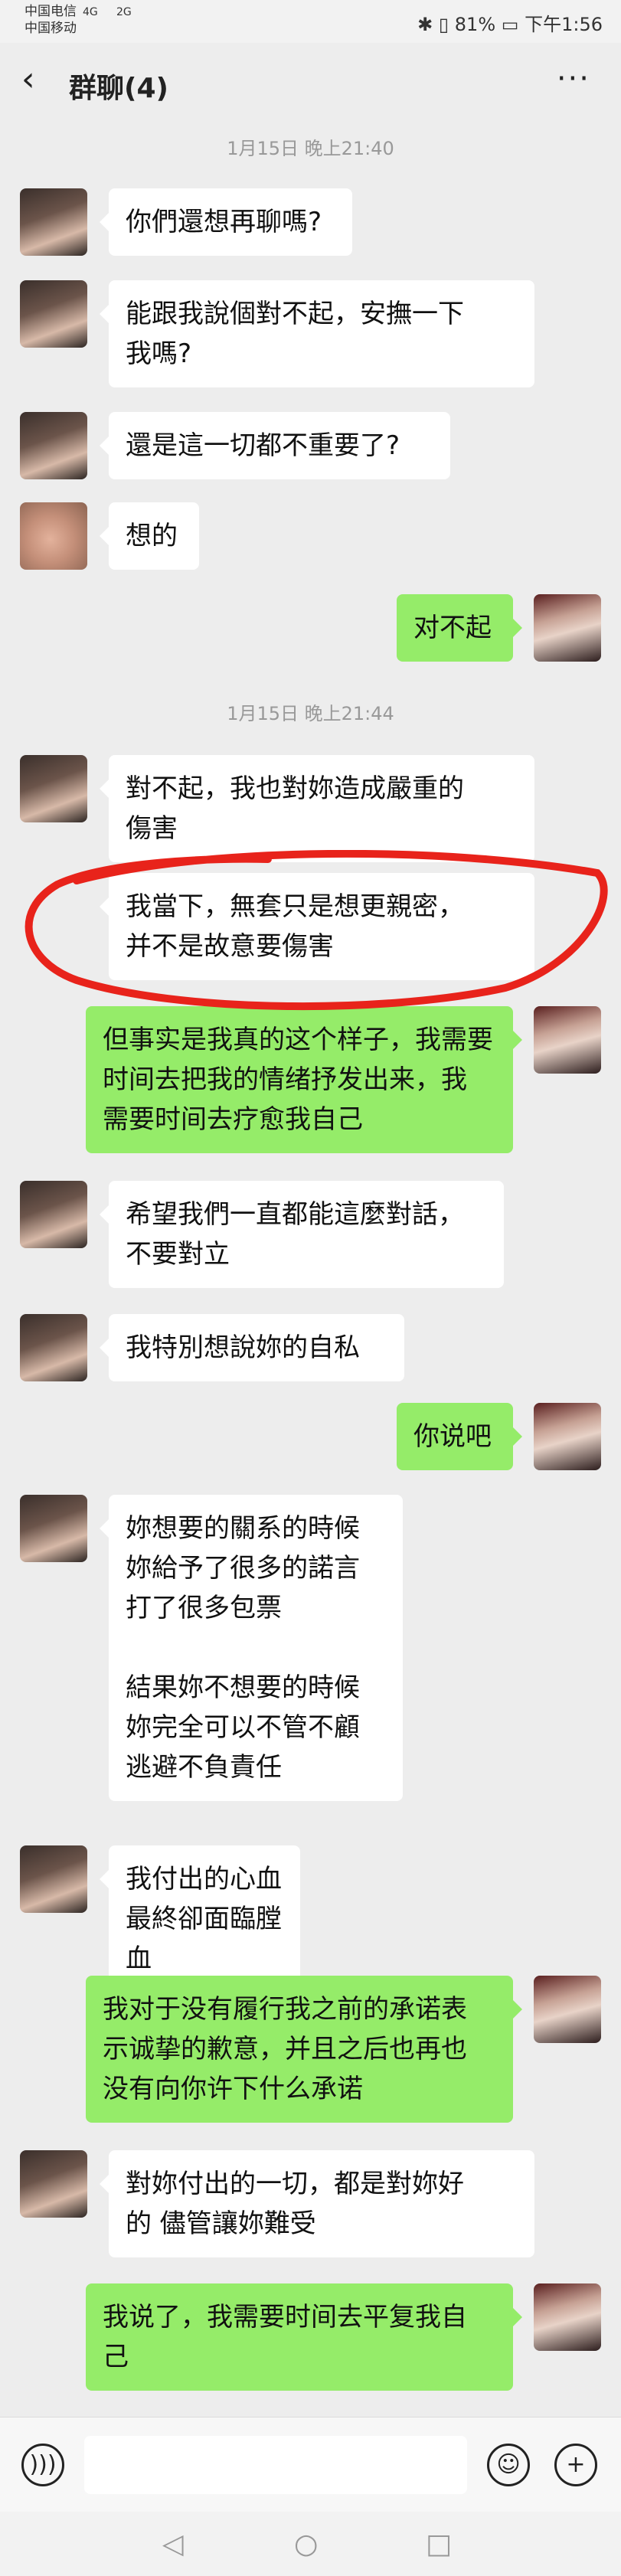  Describe the element at coordinates (226, 222) in the screenshot. I see `message-bubble: 你們還想再聊嗎?` at that location.